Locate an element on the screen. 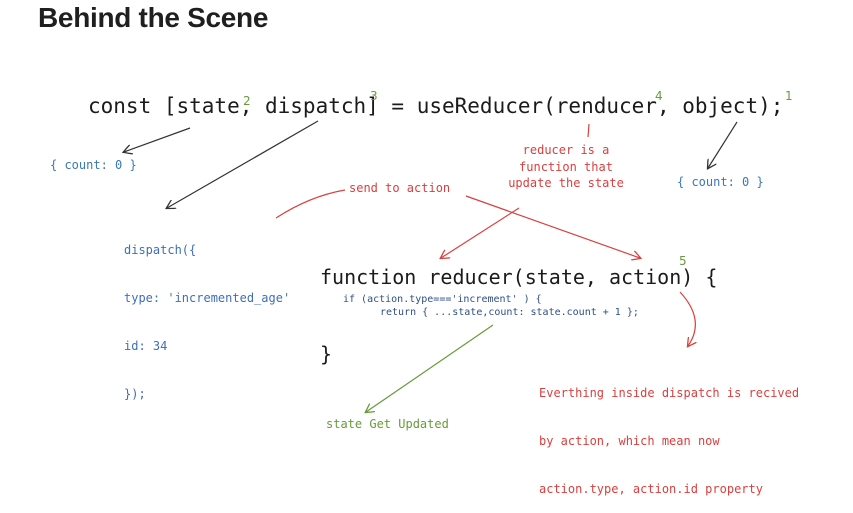 The height and width of the screenshot is (513, 853). arrow-dispatch-to-call is located at coordinates (243, 164).